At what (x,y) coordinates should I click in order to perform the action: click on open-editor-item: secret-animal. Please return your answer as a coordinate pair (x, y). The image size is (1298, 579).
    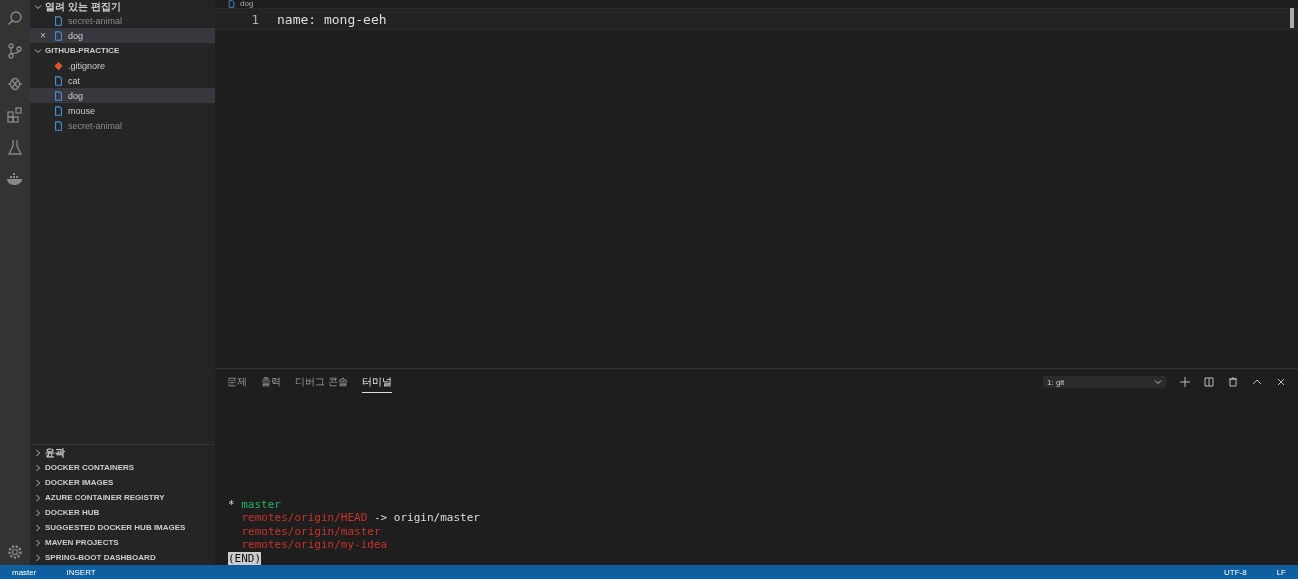
    Looking at the image, I should click on (122, 20).